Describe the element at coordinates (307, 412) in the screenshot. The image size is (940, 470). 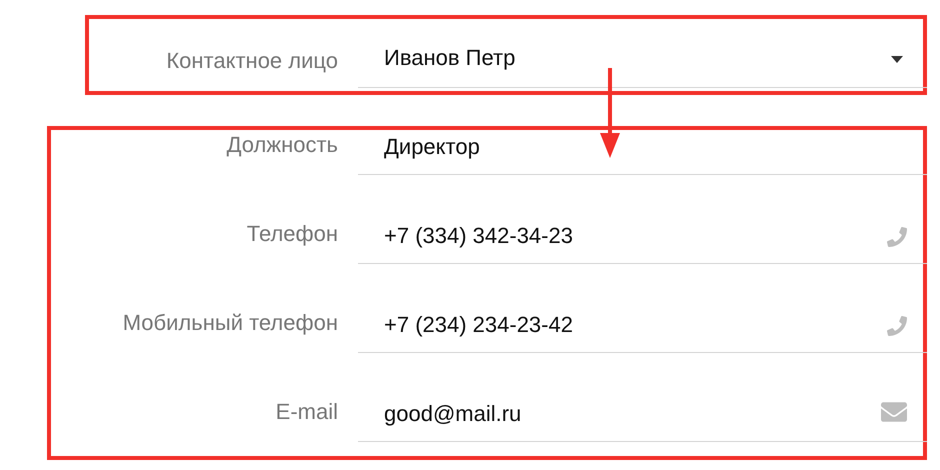
I see `field-label: E-mail` at that location.